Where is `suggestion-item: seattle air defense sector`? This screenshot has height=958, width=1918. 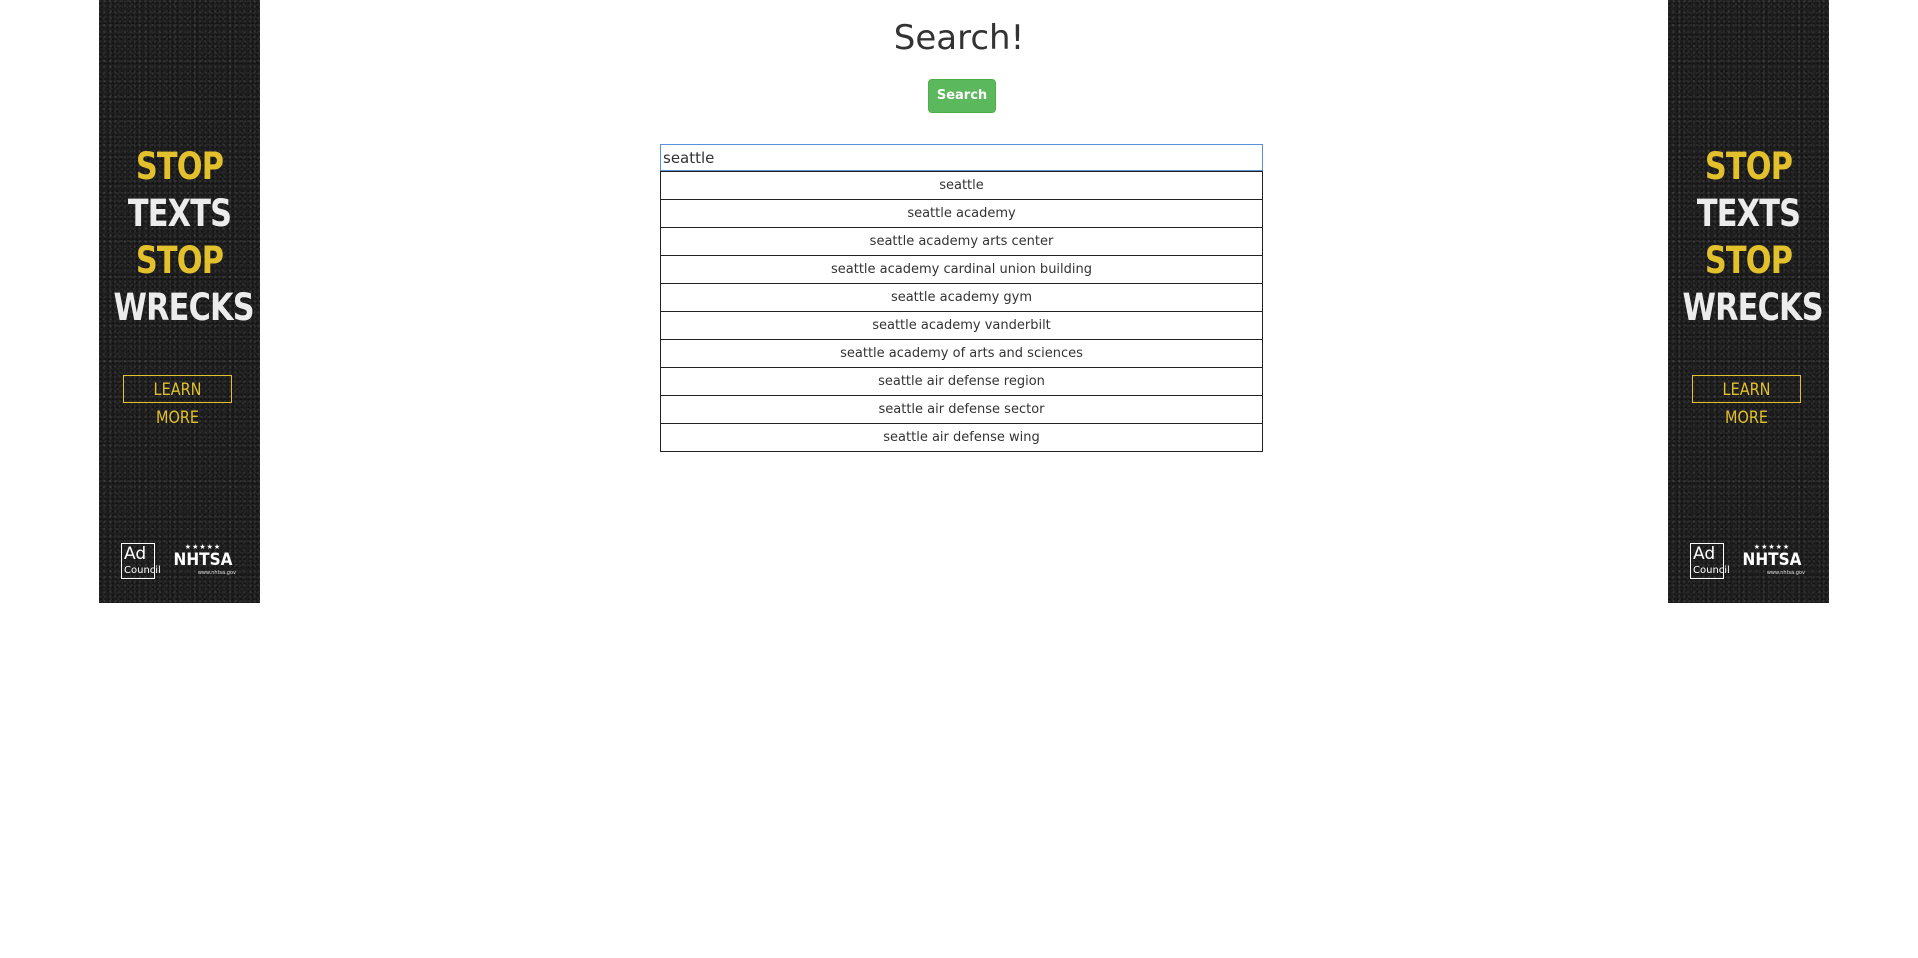 suggestion-item: seattle air defense sector is located at coordinates (961, 410).